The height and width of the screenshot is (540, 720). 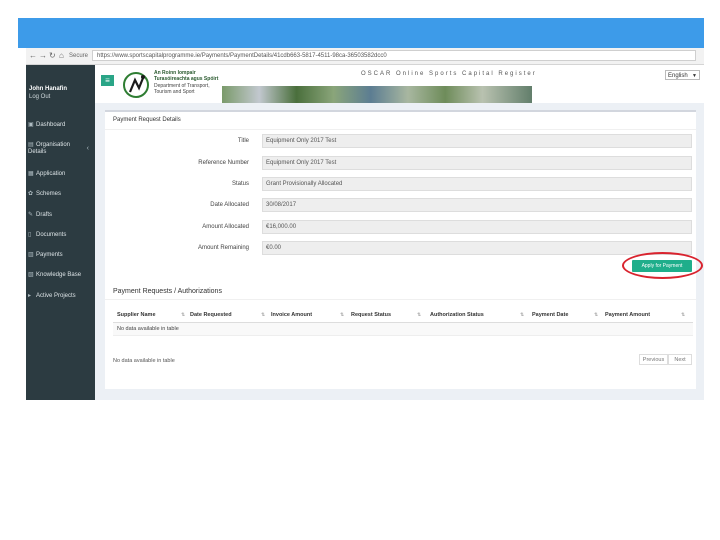 I want to click on reload-icon: ↻, so click(x=52, y=56).